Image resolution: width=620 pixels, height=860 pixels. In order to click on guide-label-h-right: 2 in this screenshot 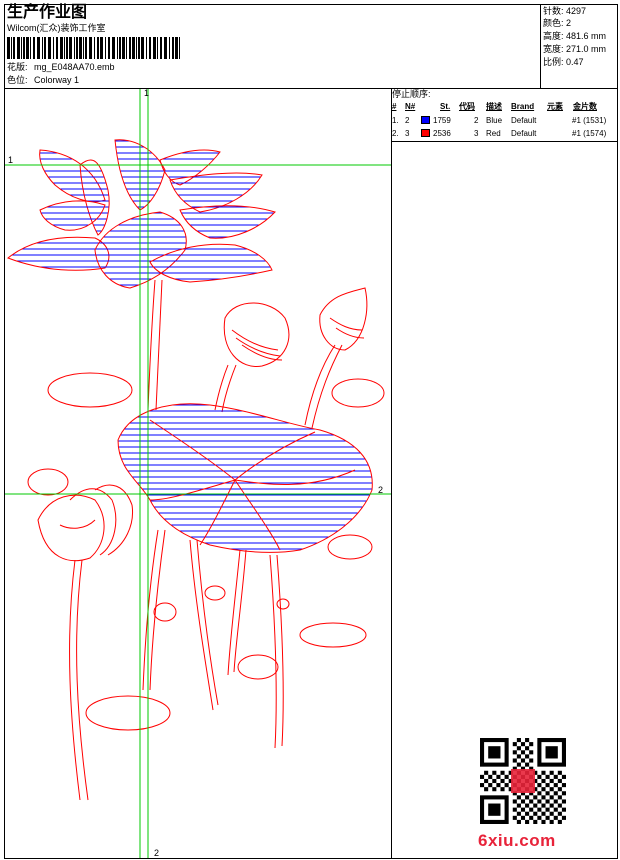, I will do `click(380, 490)`.